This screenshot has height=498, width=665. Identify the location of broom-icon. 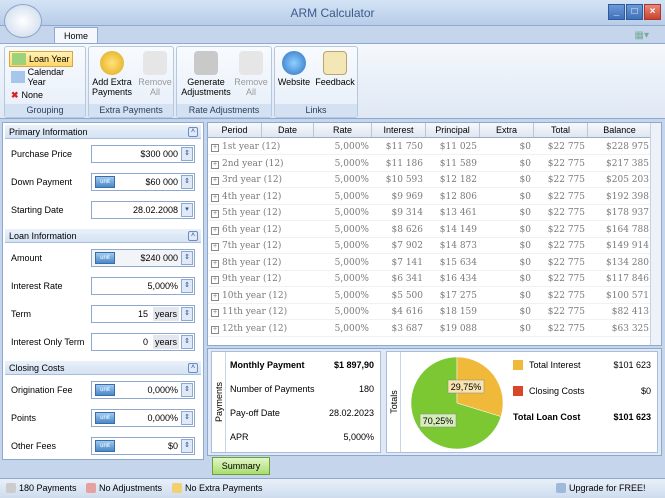
(155, 63).